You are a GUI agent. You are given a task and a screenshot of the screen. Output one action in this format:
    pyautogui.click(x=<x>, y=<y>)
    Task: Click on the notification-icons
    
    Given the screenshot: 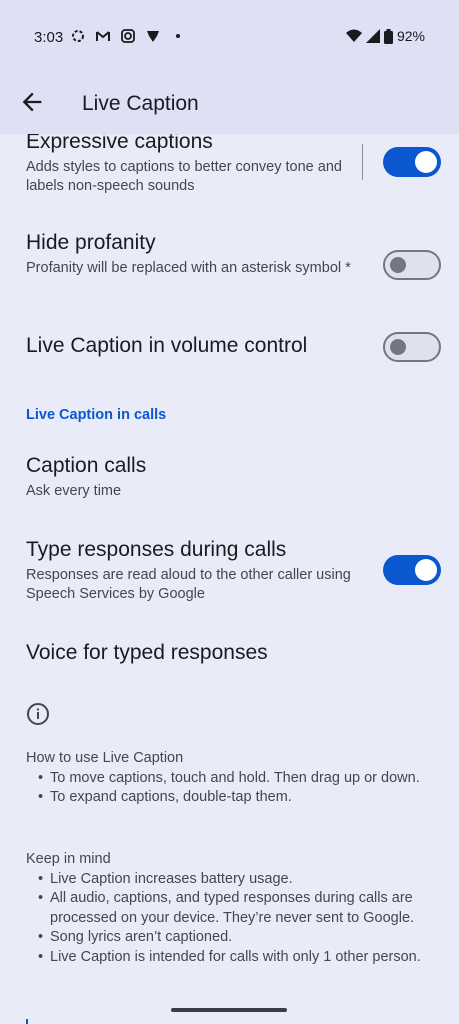 What is the action you would take?
    pyautogui.click(x=128, y=36)
    